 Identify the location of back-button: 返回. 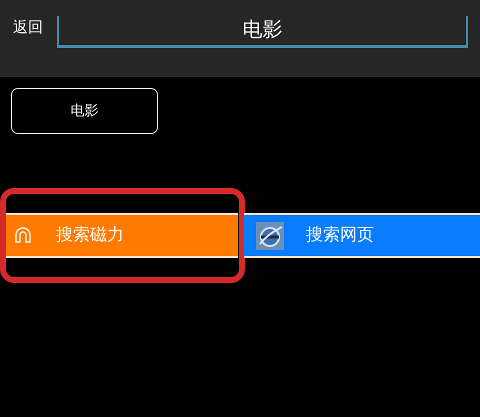
(28, 27).